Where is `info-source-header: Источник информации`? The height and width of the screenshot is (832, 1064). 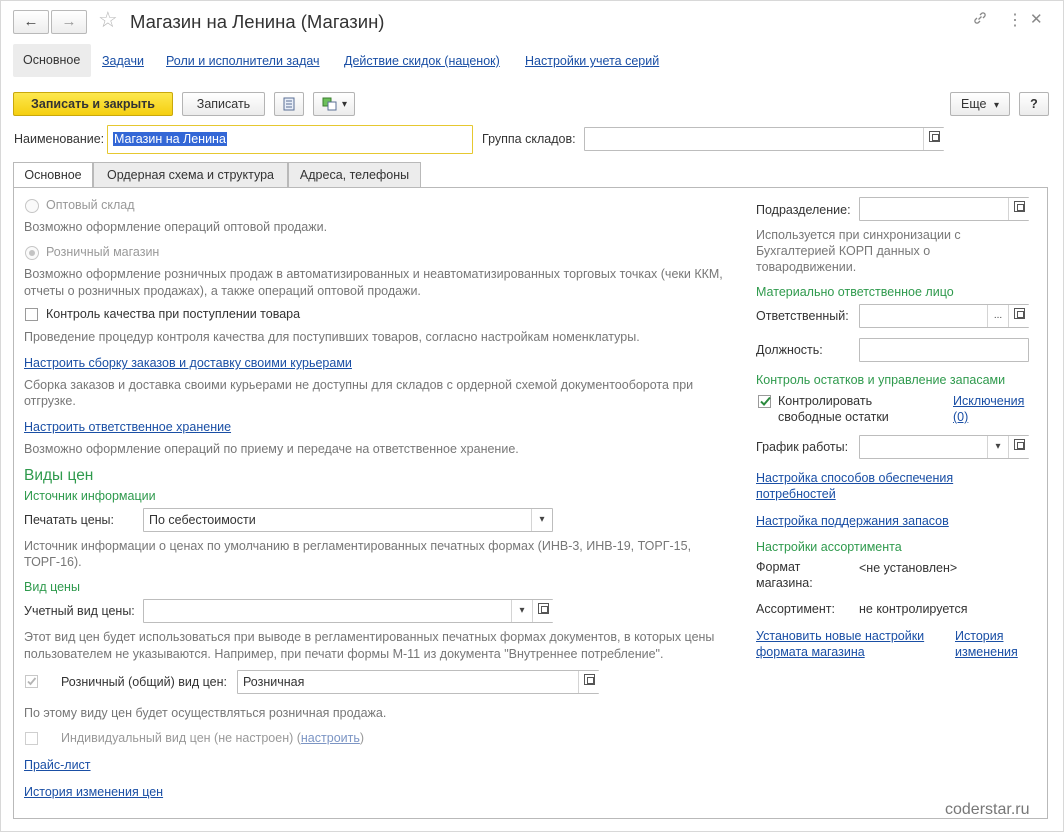
info-source-header: Источник информации is located at coordinates (90, 496).